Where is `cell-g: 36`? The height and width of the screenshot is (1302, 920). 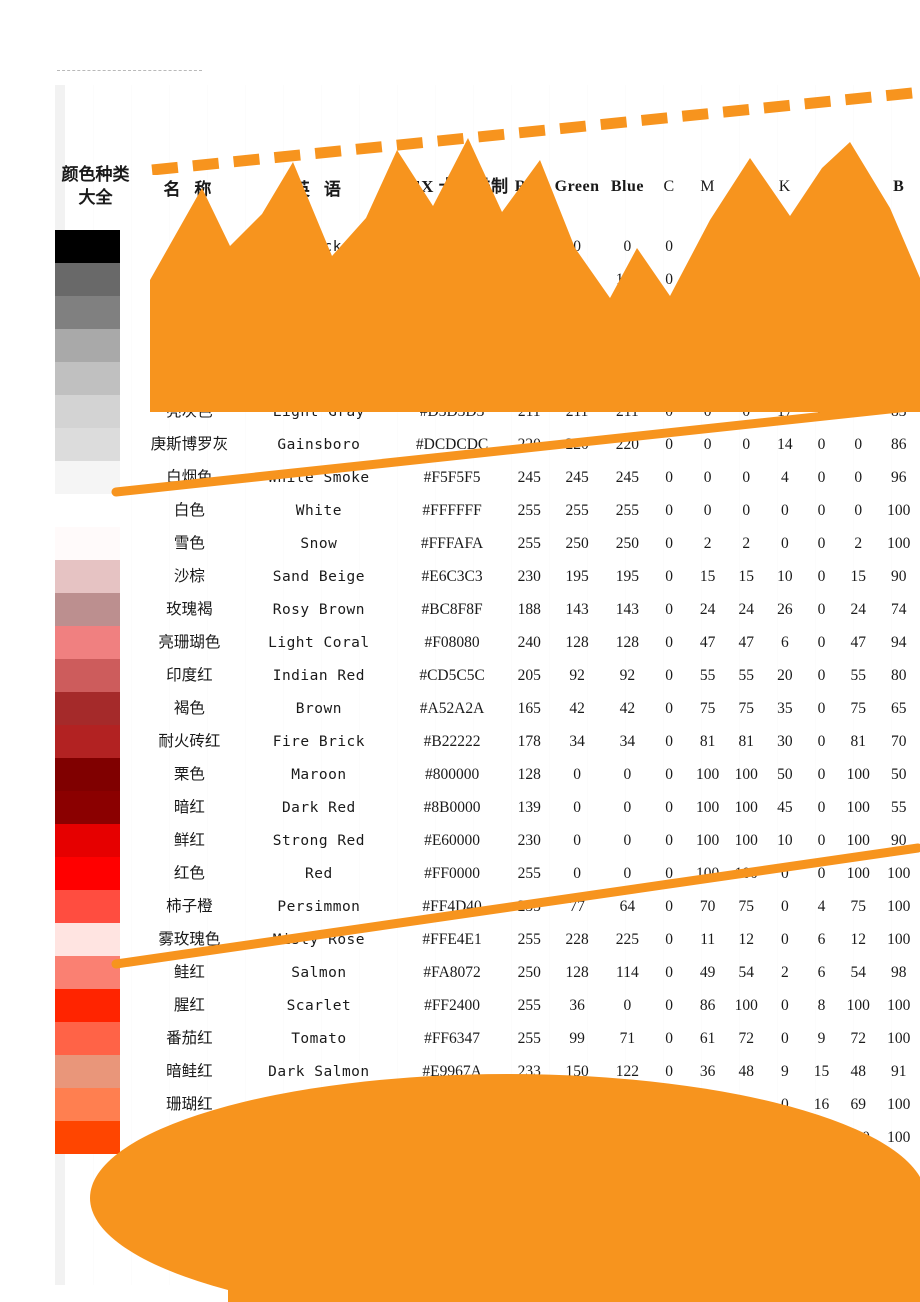
cell-g: 36 is located at coordinates (577, 1005).